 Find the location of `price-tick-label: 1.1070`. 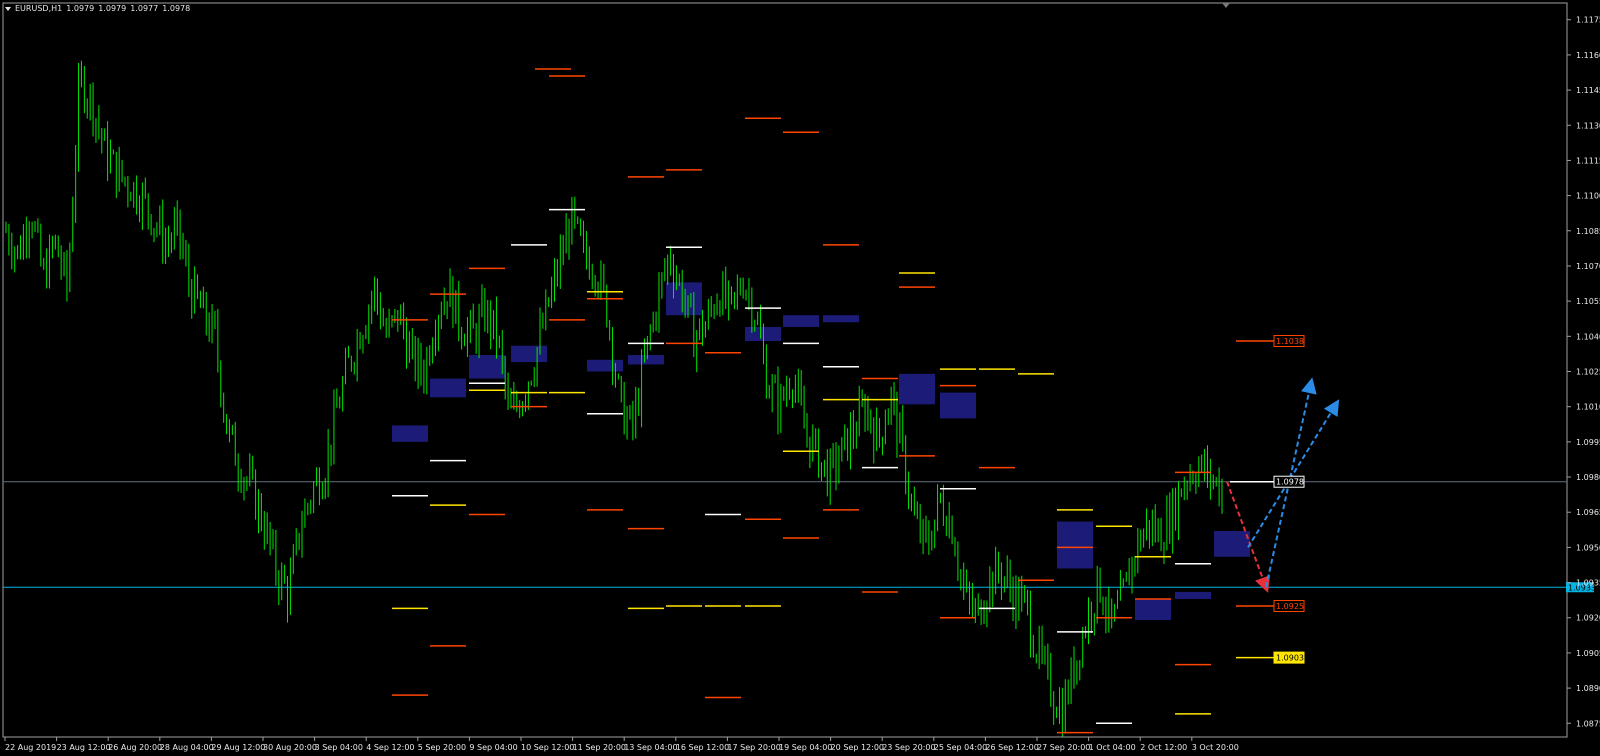

price-tick-label: 1.1070 is located at coordinates (1588, 266).